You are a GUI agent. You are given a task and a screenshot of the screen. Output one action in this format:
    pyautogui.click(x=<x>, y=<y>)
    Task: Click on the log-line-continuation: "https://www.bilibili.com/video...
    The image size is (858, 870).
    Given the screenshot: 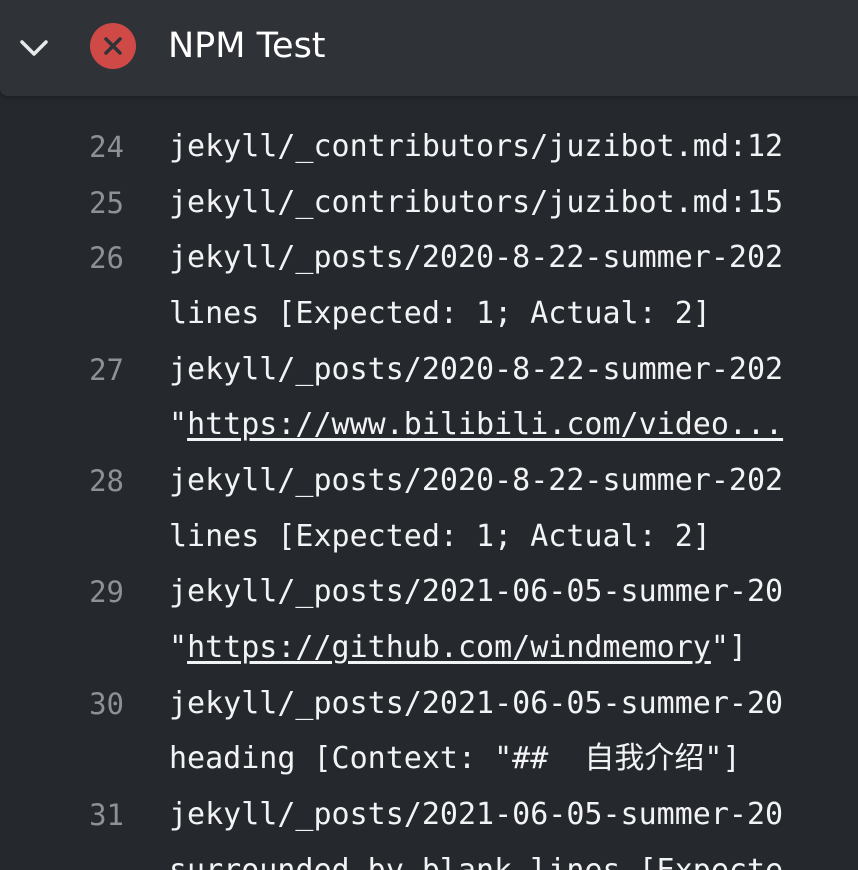 What is the action you would take?
    pyautogui.click(x=429, y=425)
    